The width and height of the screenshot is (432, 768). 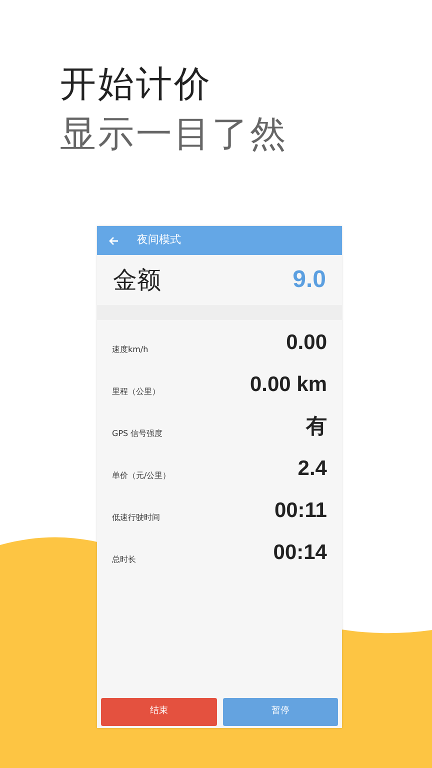 I want to click on back-icon, so click(x=114, y=241).